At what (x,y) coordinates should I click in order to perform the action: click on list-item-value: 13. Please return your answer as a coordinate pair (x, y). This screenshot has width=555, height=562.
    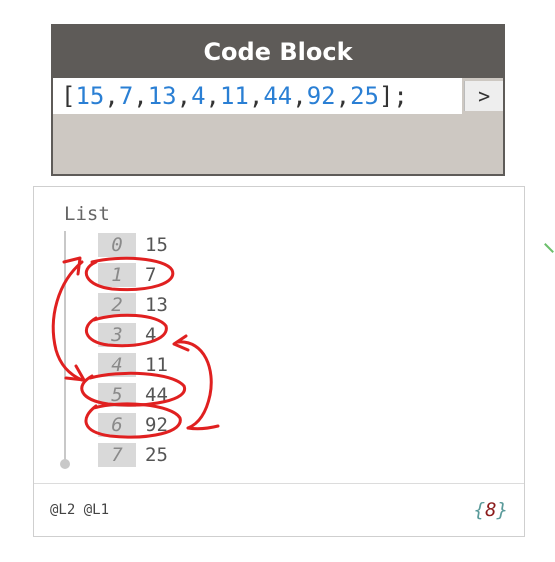
    Looking at the image, I should click on (156, 305).